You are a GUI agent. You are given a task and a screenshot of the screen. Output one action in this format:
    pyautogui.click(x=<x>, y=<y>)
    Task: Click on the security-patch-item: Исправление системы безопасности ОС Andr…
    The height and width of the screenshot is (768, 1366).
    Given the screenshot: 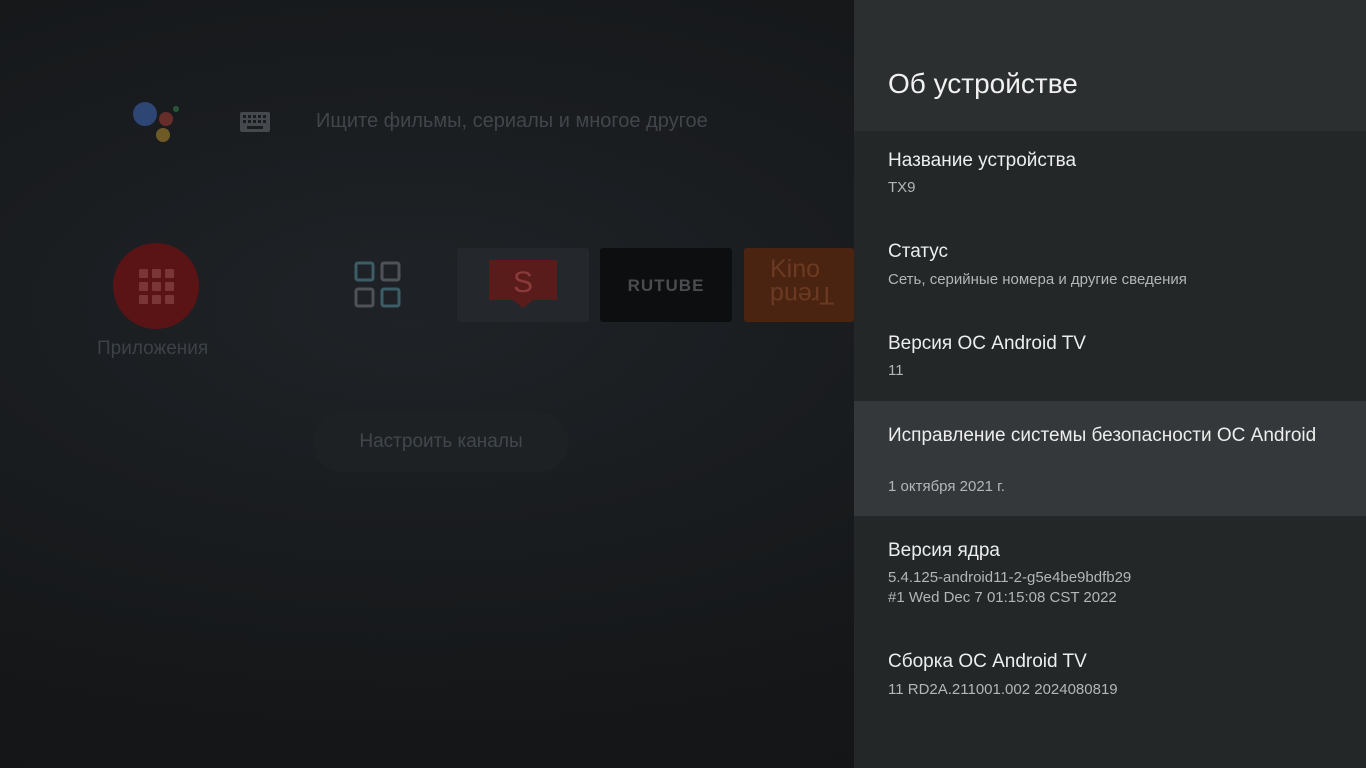 What is the action you would take?
    pyautogui.click(x=1110, y=458)
    